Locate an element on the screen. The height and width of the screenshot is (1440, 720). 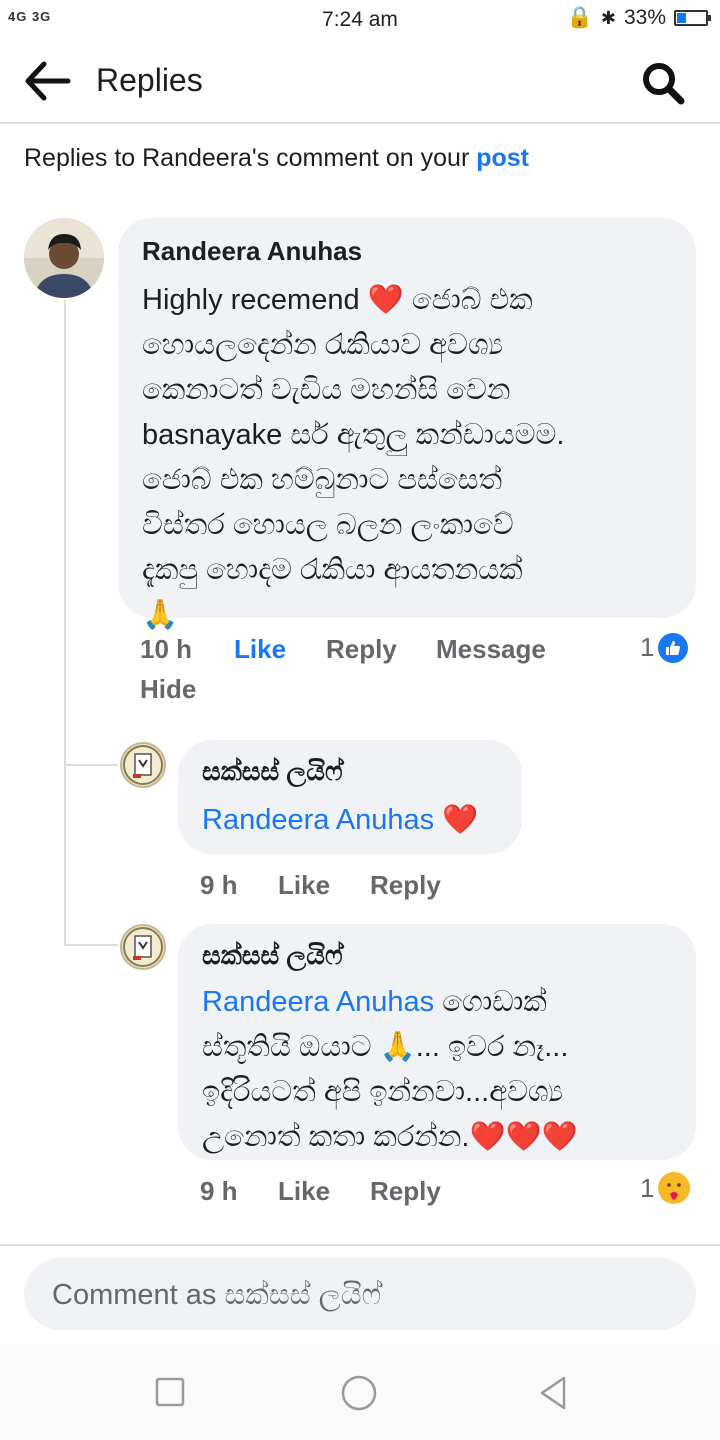
comment-line: basnayake සර් ඇතුලු කන්ඩායමම. is located at coordinates (353, 435).